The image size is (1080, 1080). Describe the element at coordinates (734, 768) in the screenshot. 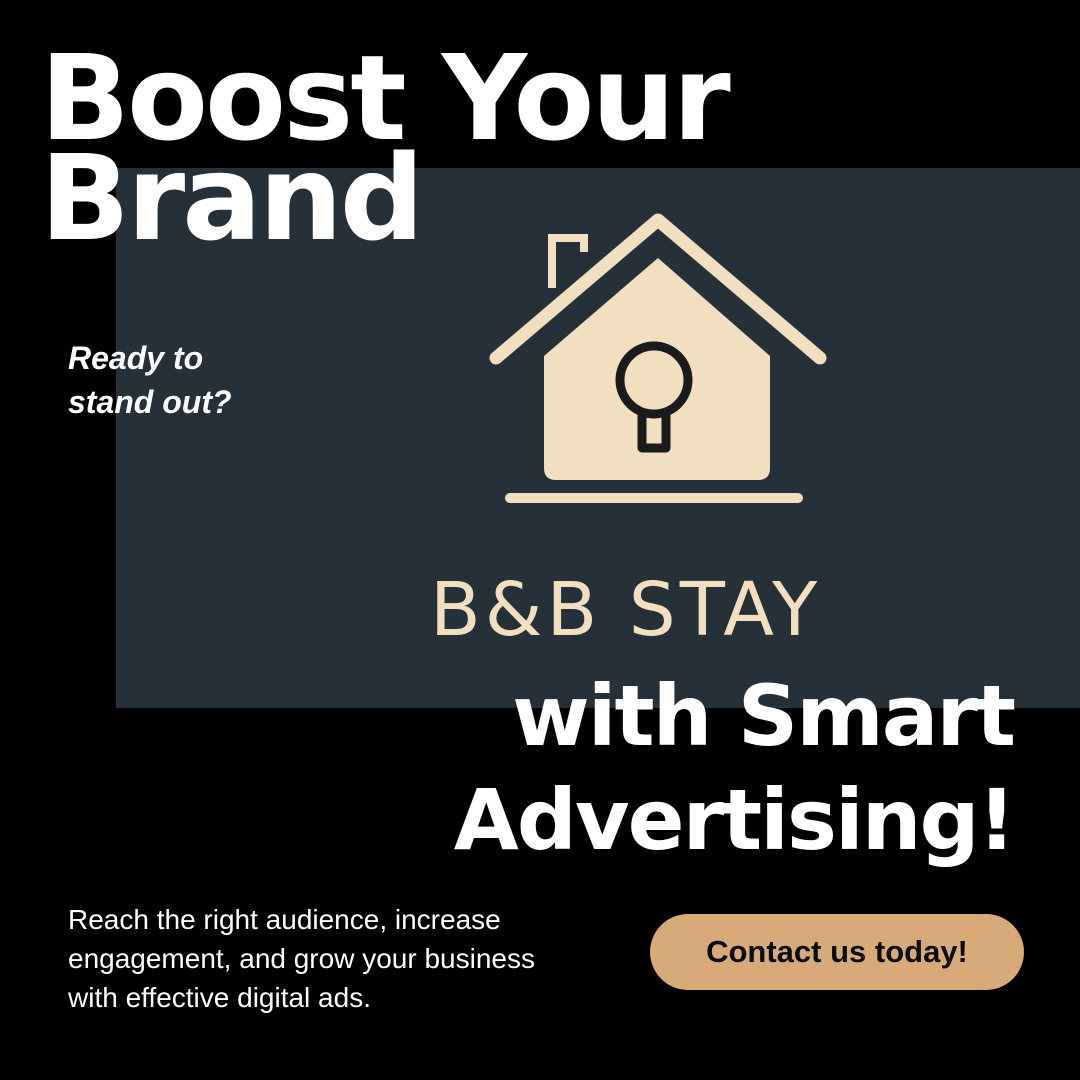

I see `subhead: with Smart Advertising!` at that location.